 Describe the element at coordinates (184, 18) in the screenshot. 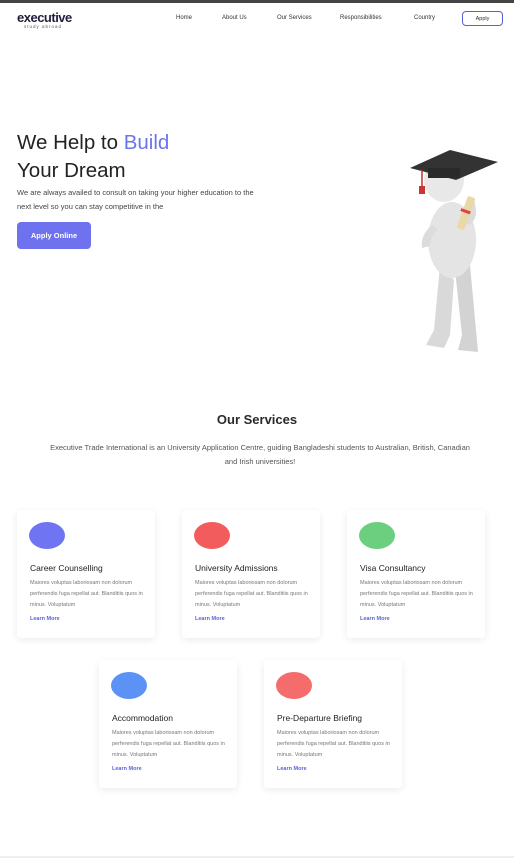

I see `nav-home: Home` at that location.